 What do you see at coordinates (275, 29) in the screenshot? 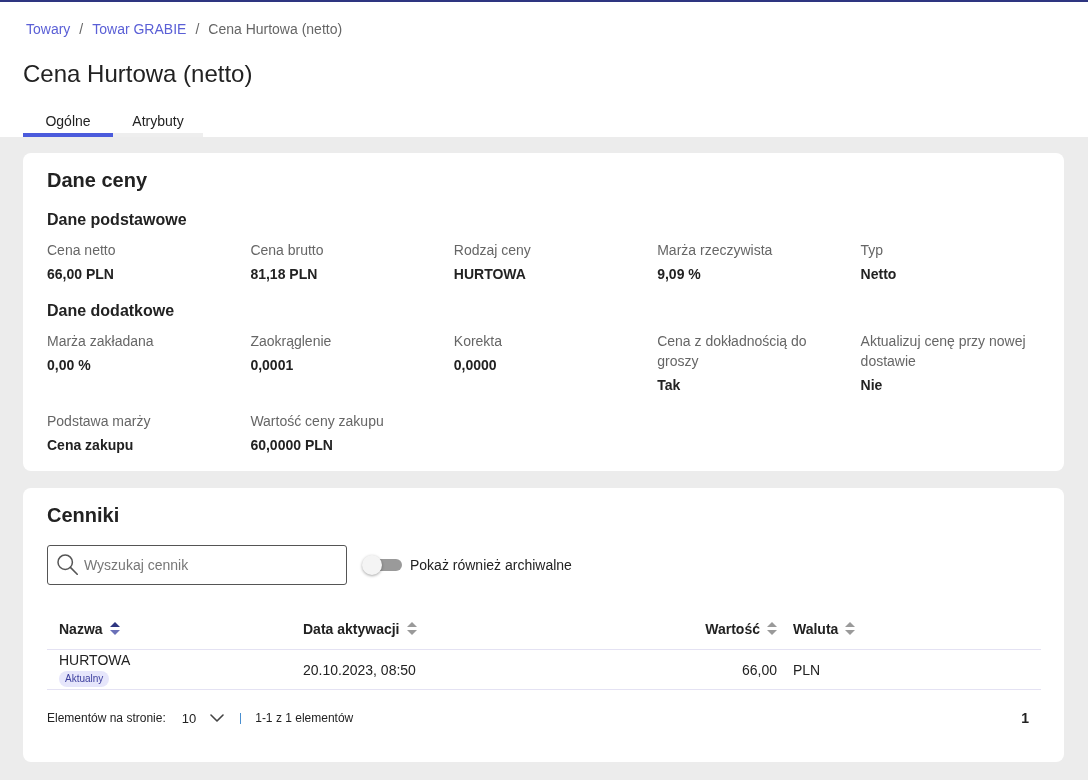
I see `breadcrumb-current: Cena Hurtowa (netto)` at bounding box center [275, 29].